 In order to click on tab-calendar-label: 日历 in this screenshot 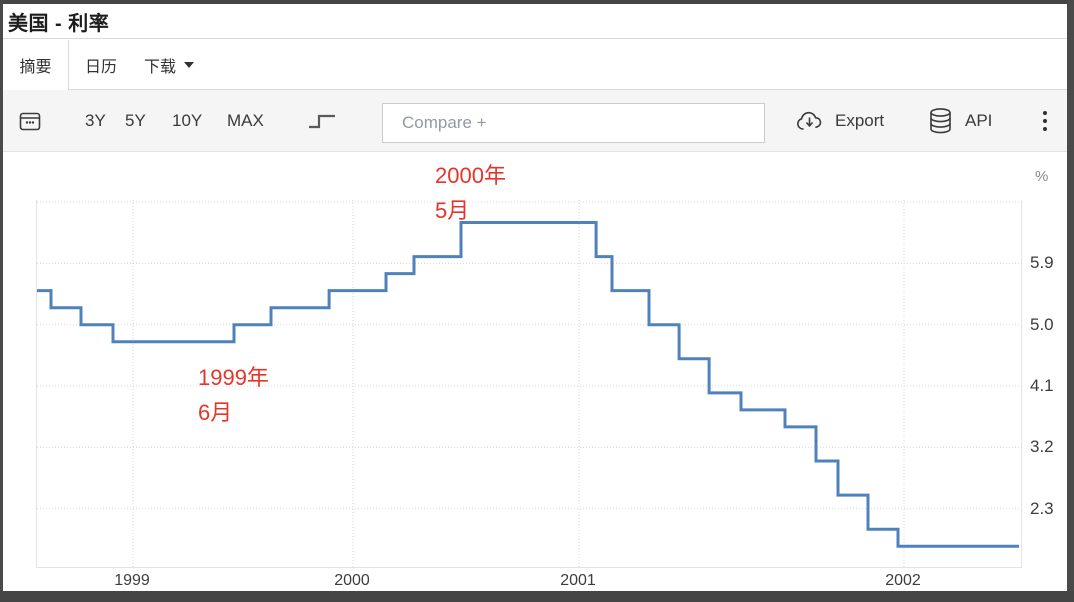, I will do `click(100, 67)`.